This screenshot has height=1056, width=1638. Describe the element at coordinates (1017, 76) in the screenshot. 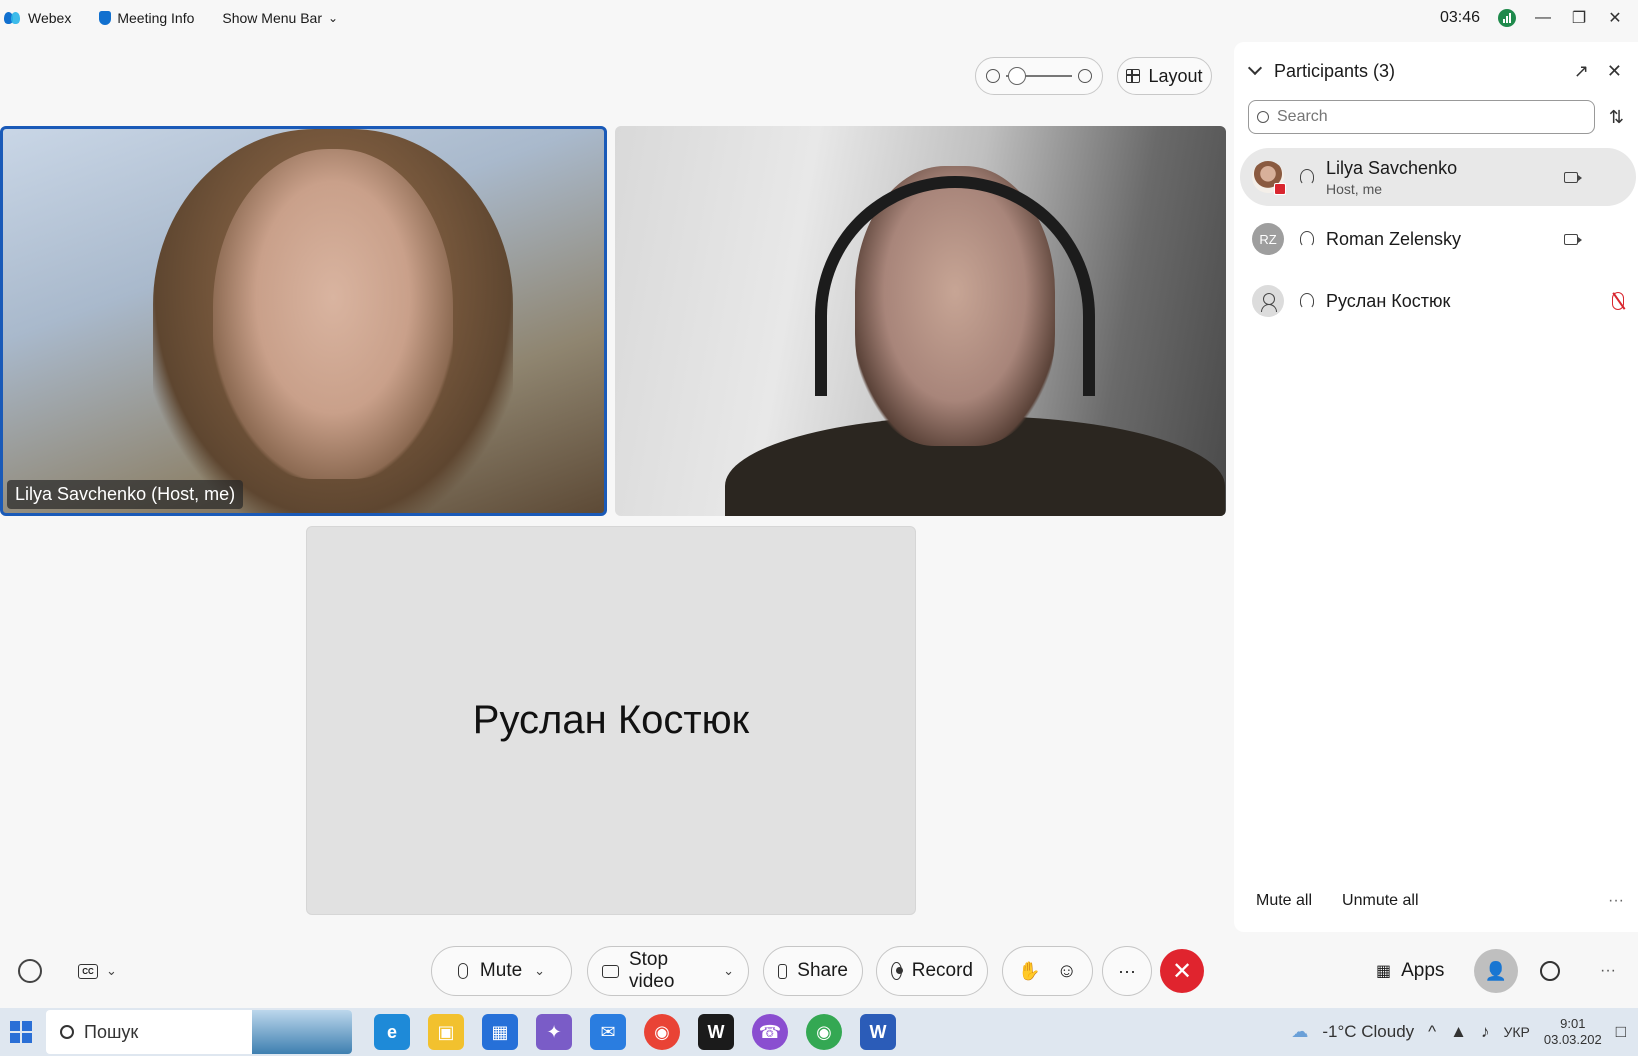

I see `zoom-knob` at that location.